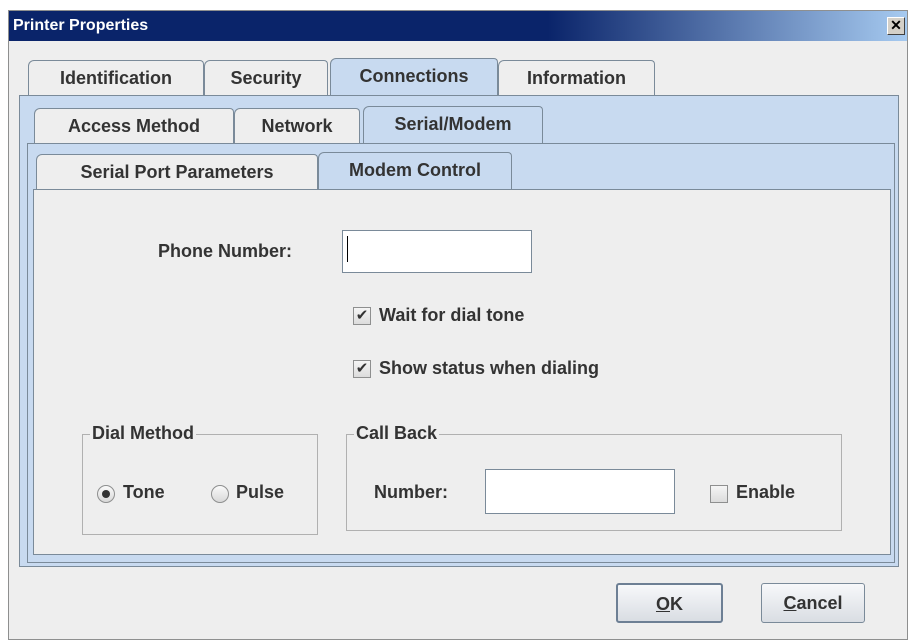  Describe the element at coordinates (177, 172) in the screenshot. I see `tab-serial-port-parameters: Serial Port Parameters` at that location.